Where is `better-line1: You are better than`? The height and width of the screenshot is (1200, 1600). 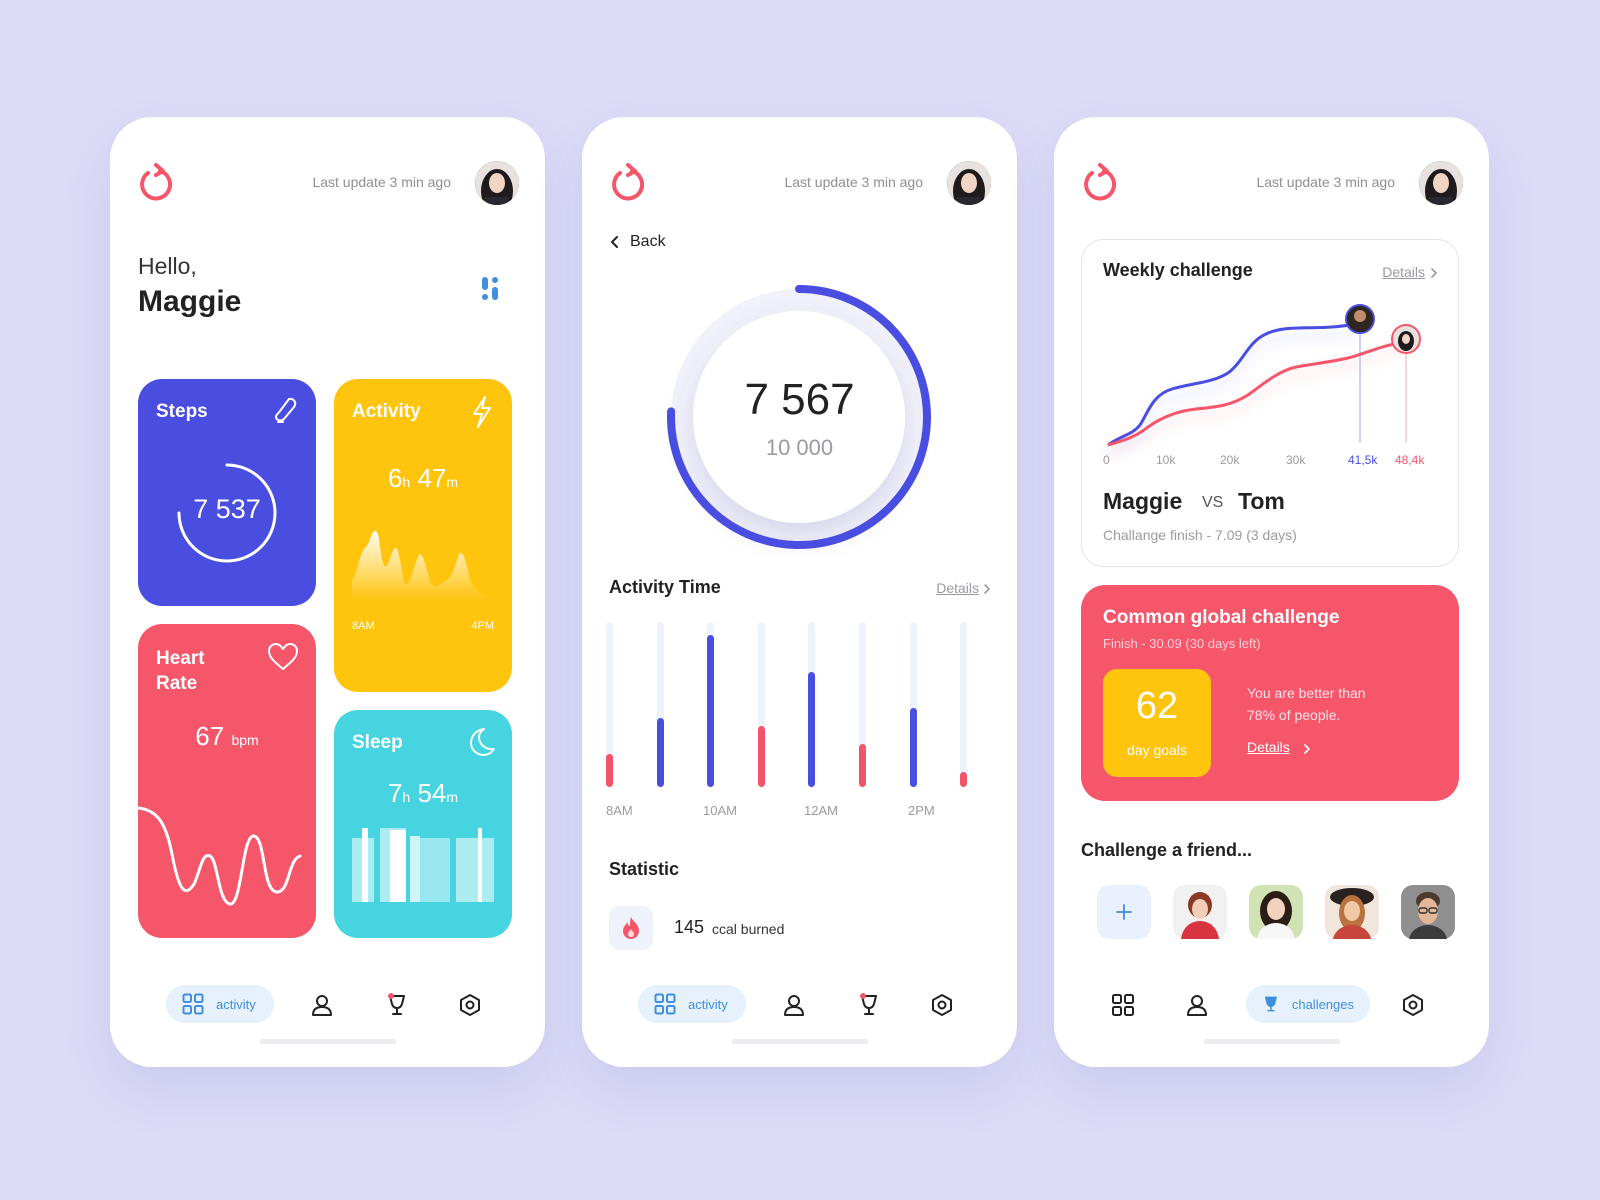 better-line1: You are better than is located at coordinates (1306, 693).